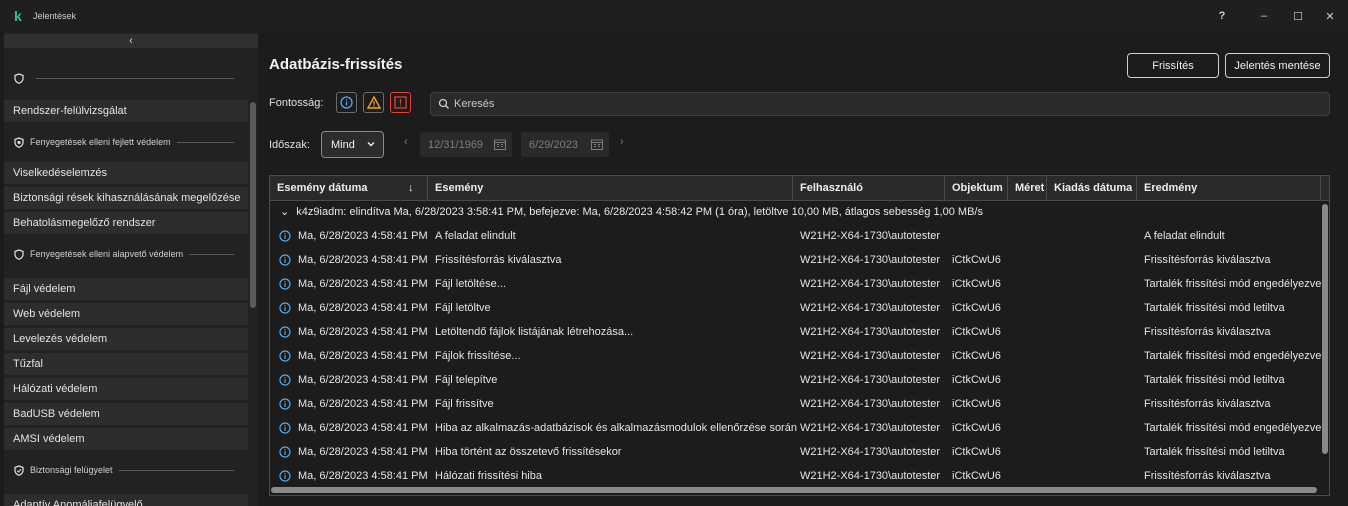 The image size is (1348, 506). Describe the element at coordinates (205, 142) in the screenshot. I see `section-divider` at that location.